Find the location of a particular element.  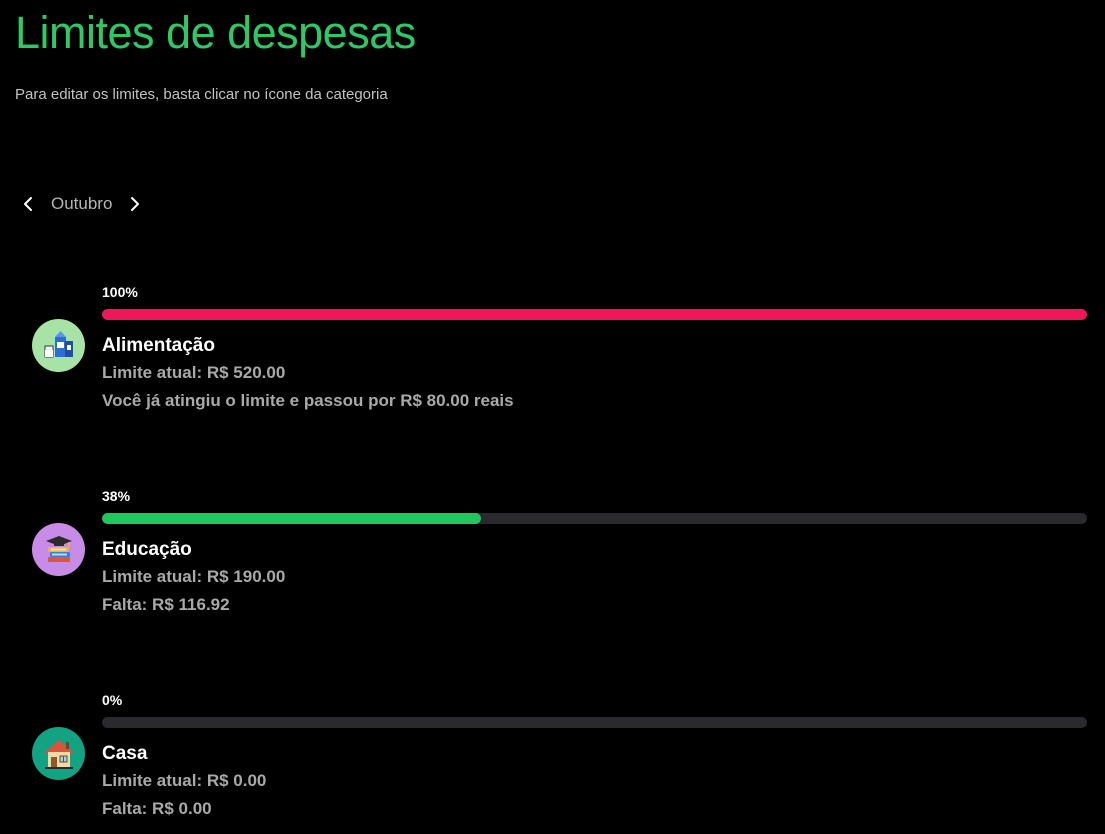

chevron-left-icon is located at coordinates (28, 204).